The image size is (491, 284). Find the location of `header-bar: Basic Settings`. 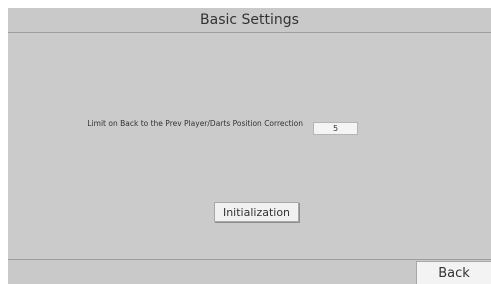

header-bar: Basic Settings is located at coordinates (249, 20).